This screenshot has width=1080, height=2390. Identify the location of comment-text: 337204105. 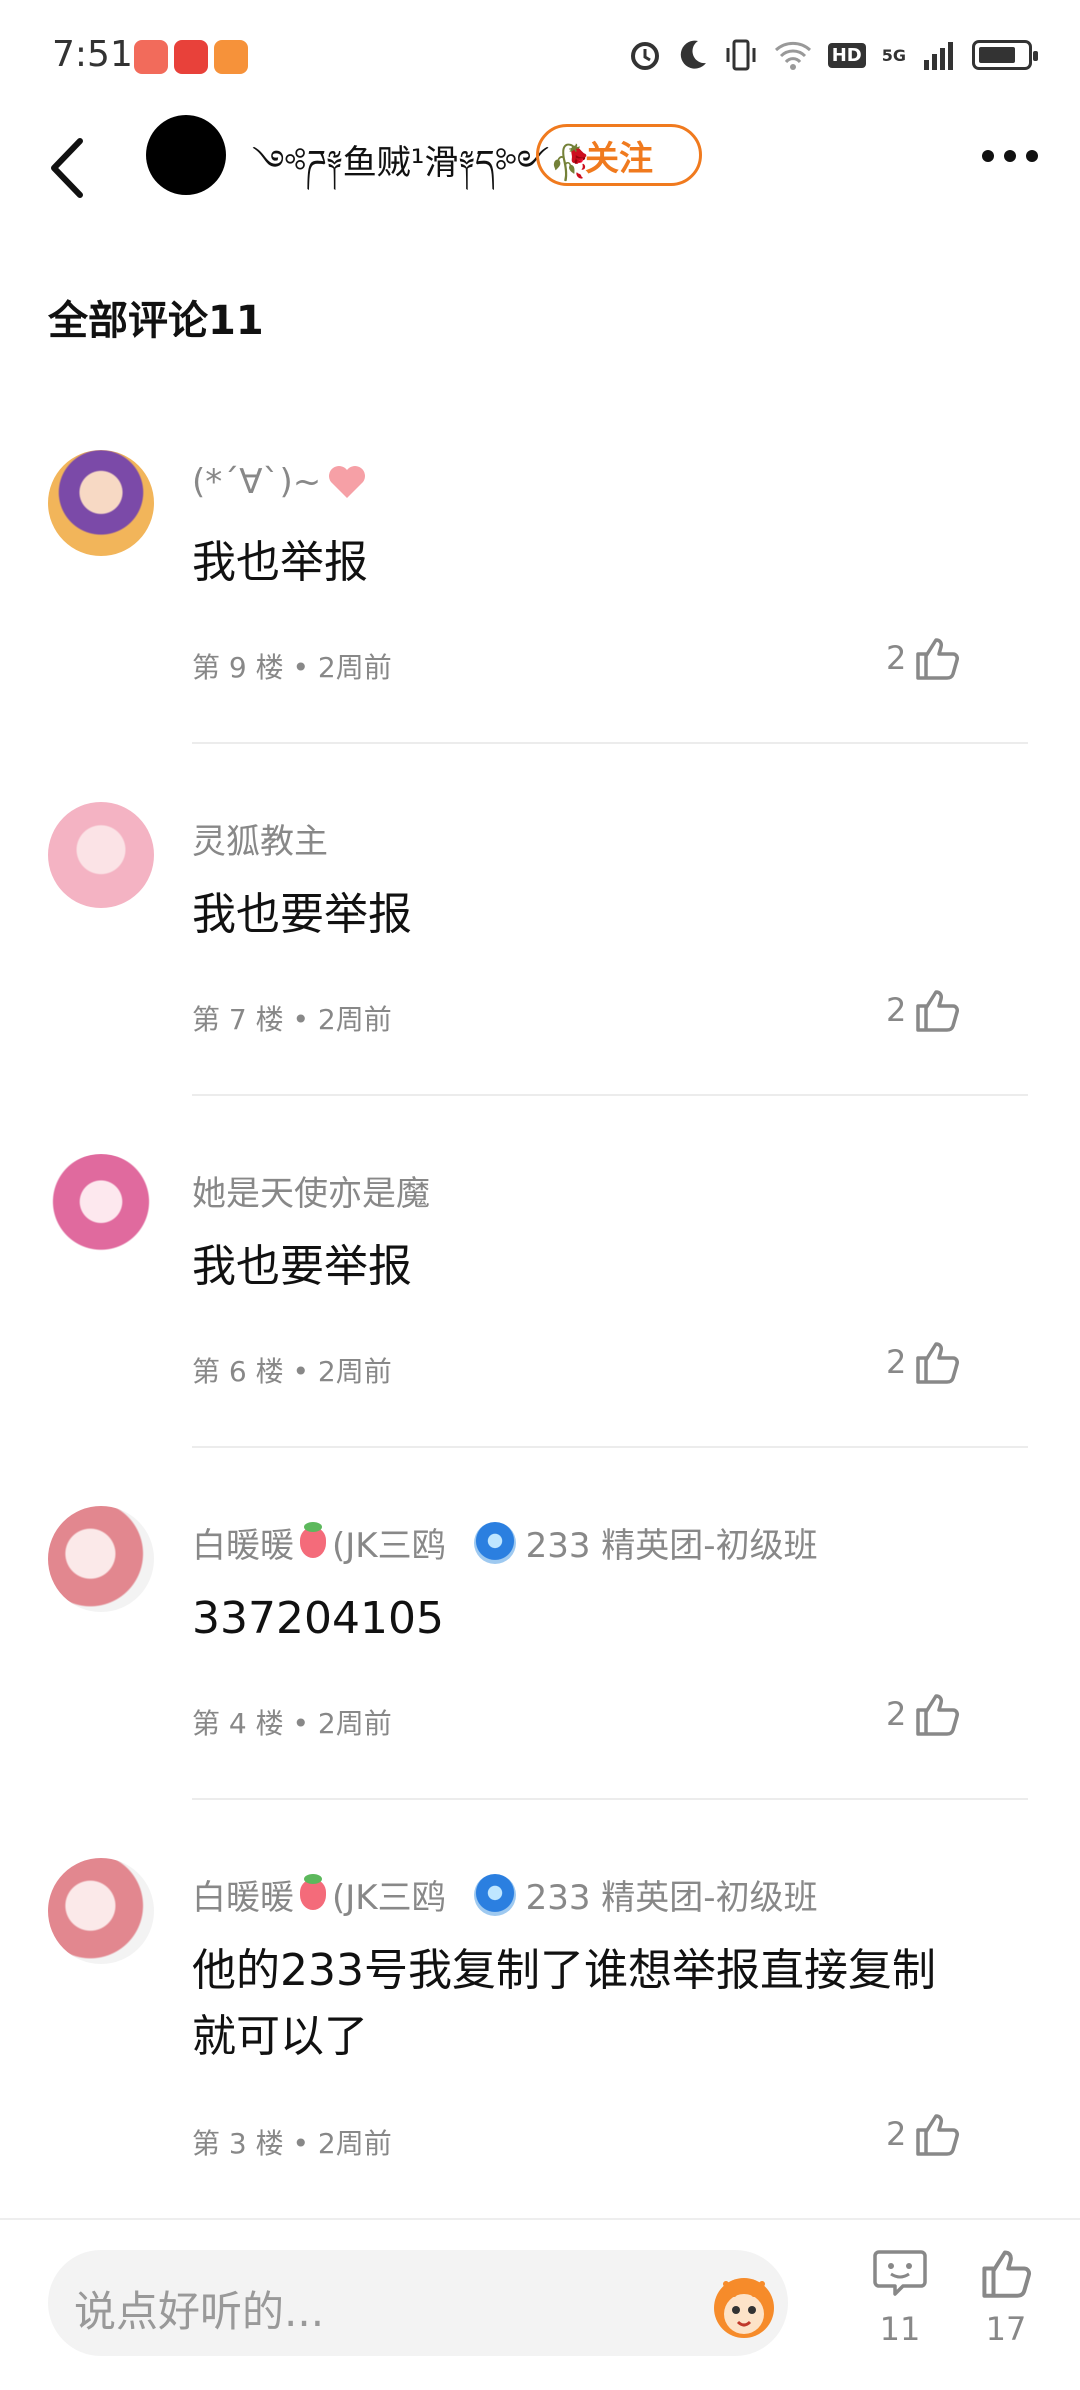
(318, 1618).